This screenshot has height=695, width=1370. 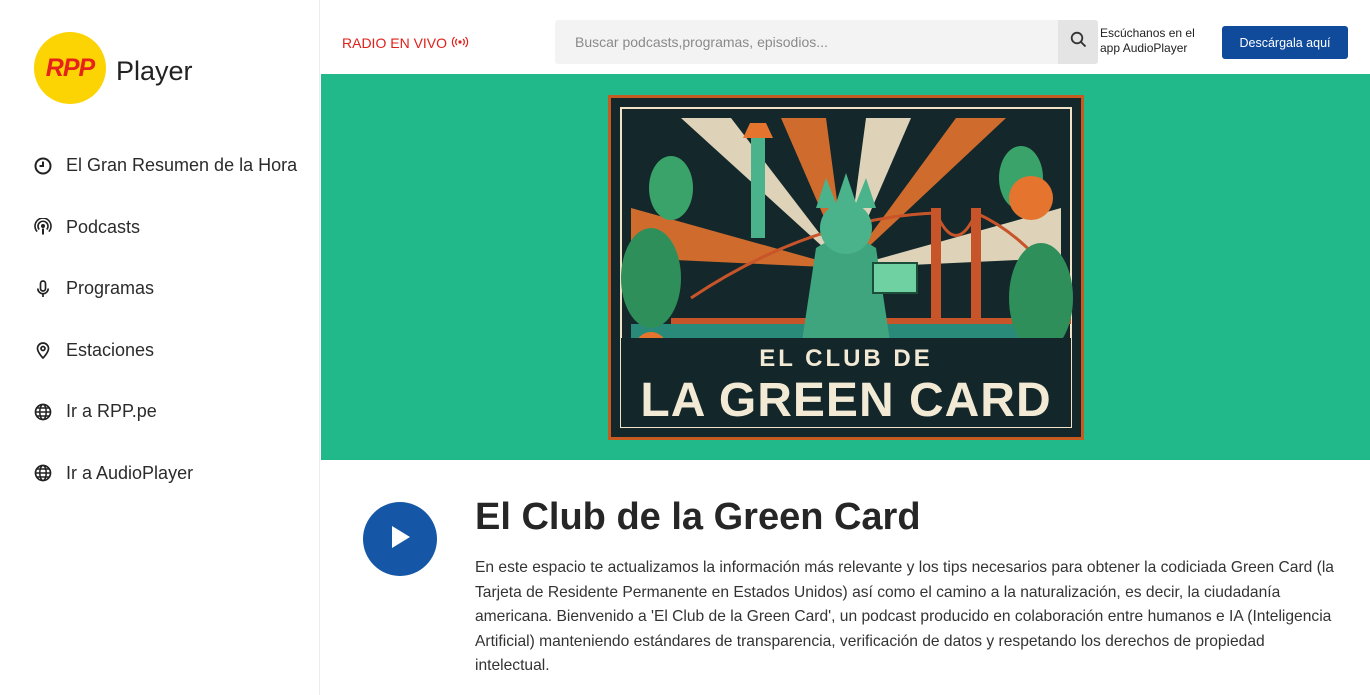 I want to click on microphone-icon, so click(x=43, y=288).